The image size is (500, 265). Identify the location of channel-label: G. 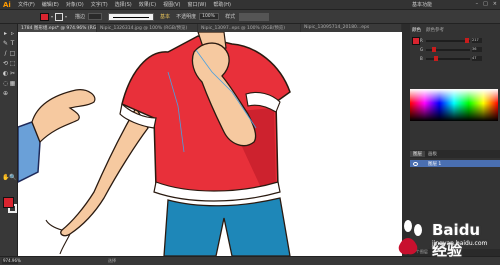
(422, 49).